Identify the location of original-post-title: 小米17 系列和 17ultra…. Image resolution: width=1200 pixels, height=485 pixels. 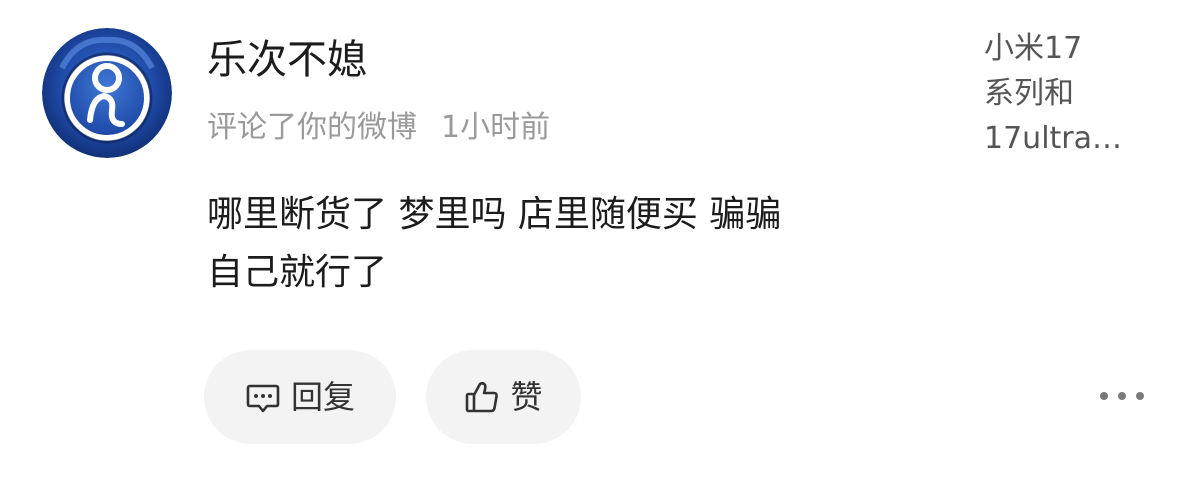
(1069, 93).